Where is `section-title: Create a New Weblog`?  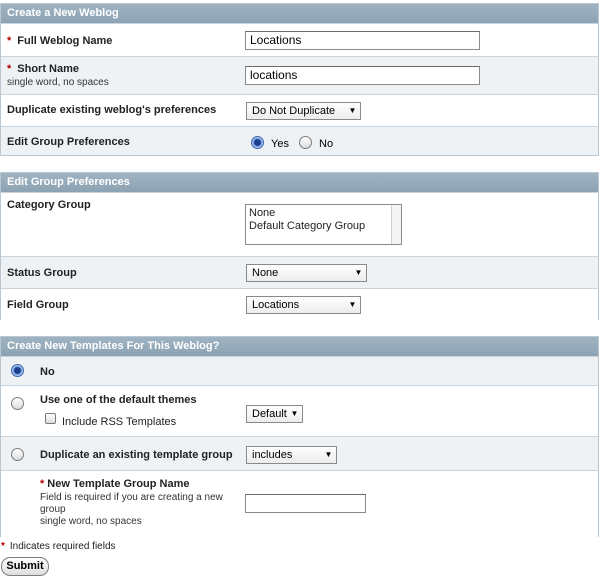 section-title: Create a New Weblog is located at coordinates (299, 13).